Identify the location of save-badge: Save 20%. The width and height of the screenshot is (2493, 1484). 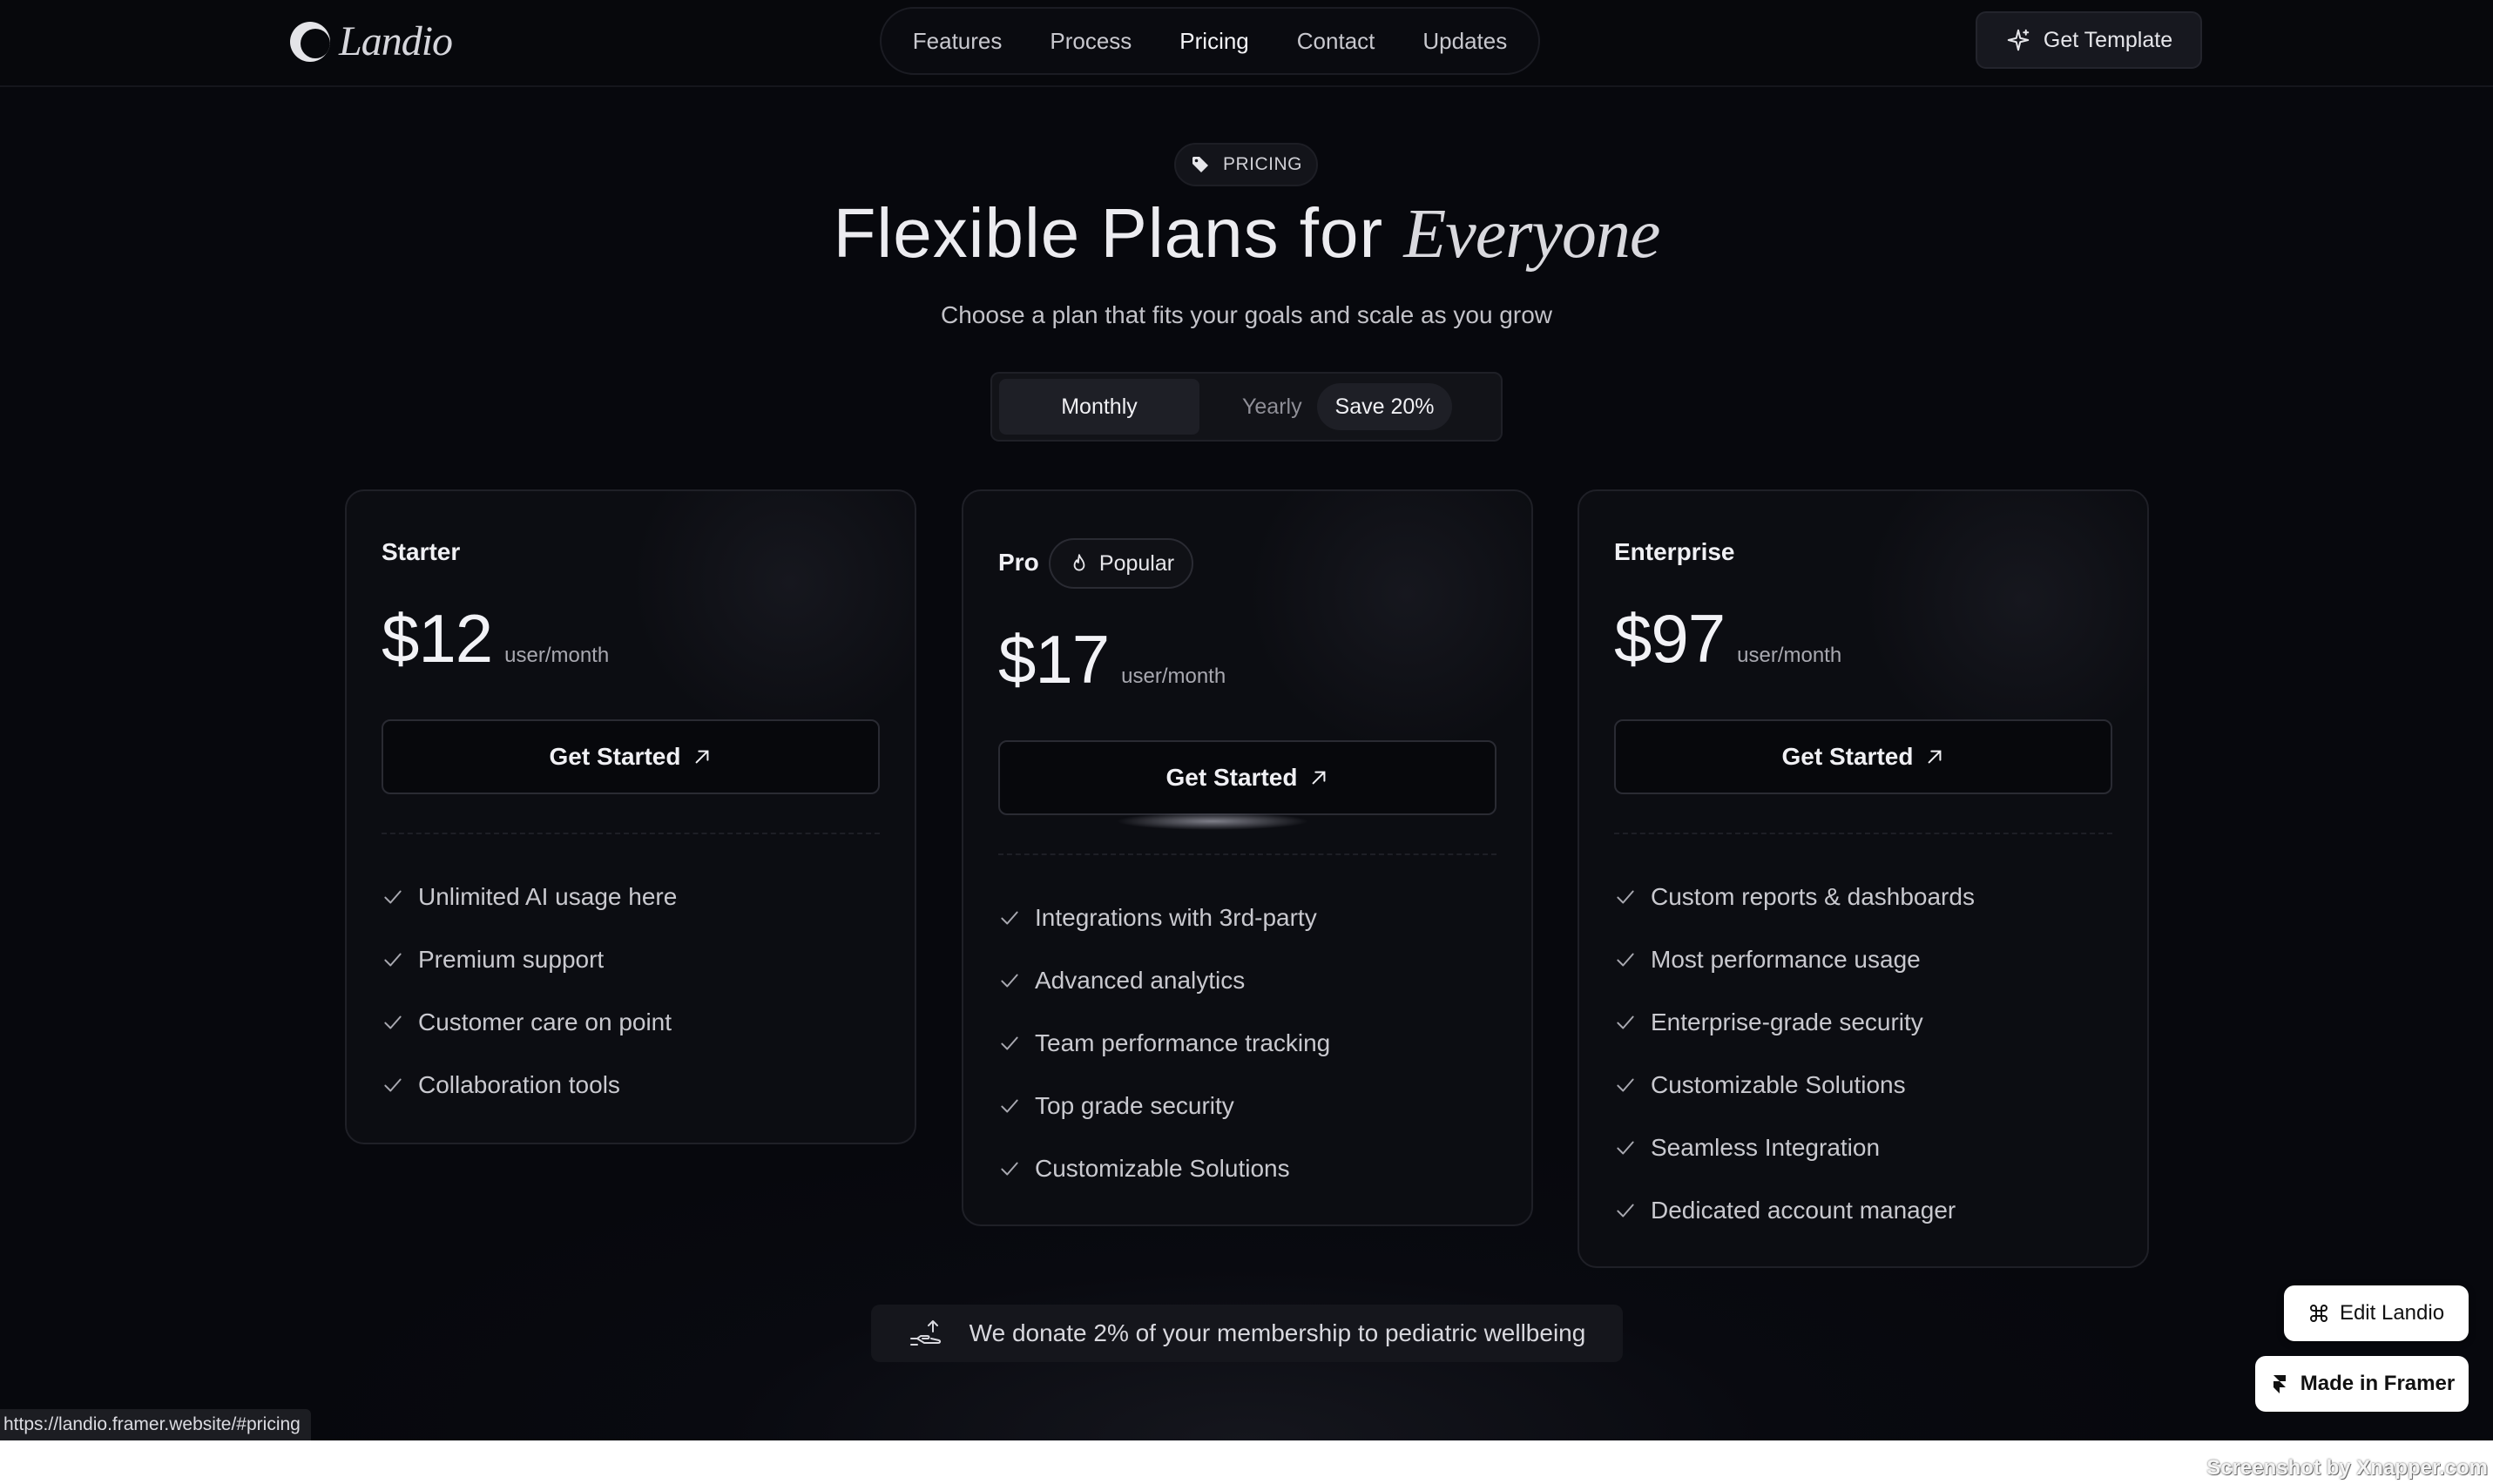
(1384, 406).